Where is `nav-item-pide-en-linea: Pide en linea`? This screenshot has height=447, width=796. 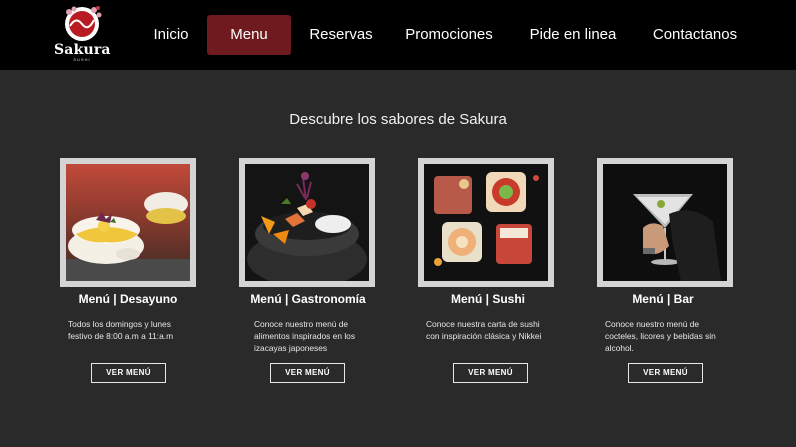
nav-item-pide-en-linea: Pide en linea is located at coordinates (573, 35).